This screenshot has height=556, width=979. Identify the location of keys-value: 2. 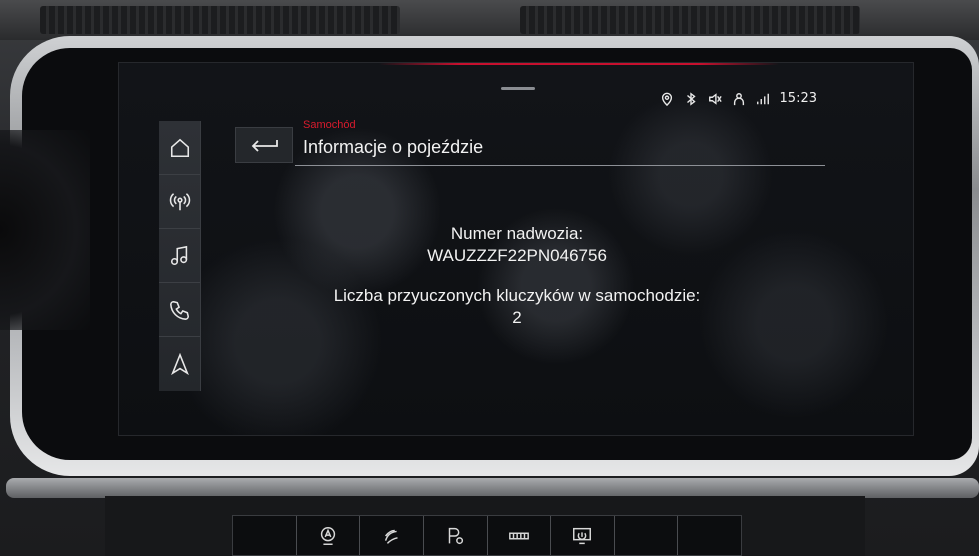
(517, 317).